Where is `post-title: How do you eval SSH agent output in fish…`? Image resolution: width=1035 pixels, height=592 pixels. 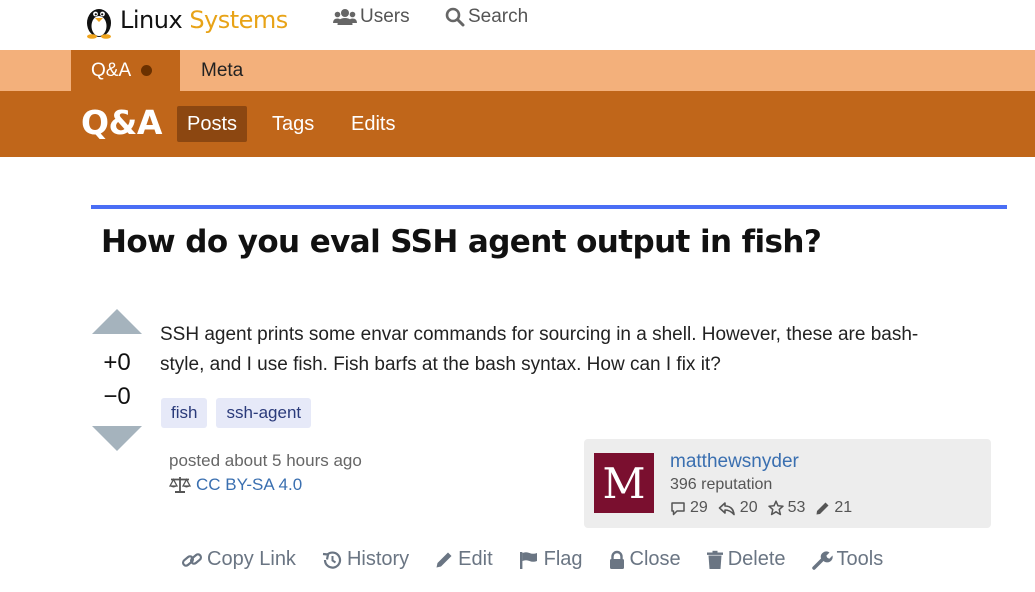 post-title: How do you eval SSH agent output in fish… is located at coordinates (461, 242).